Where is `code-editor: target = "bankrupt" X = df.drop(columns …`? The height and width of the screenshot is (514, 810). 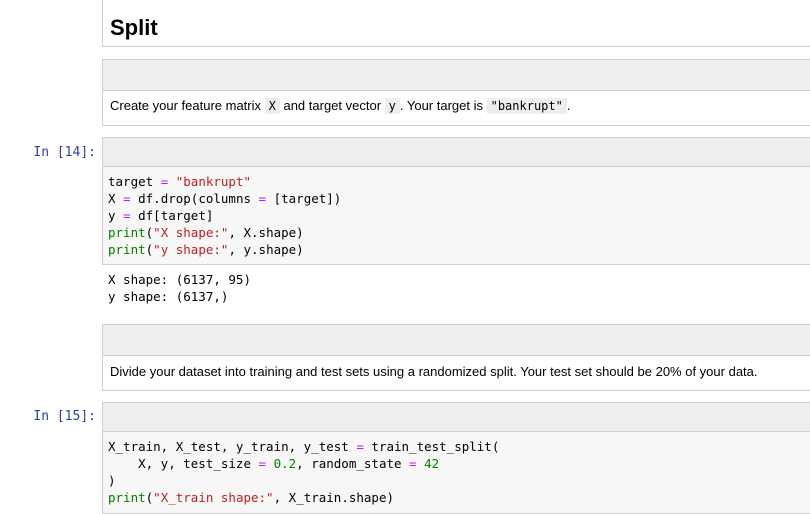 code-editor: target = "bankrupt" X = df.drop(columns … is located at coordinates (224, 215).